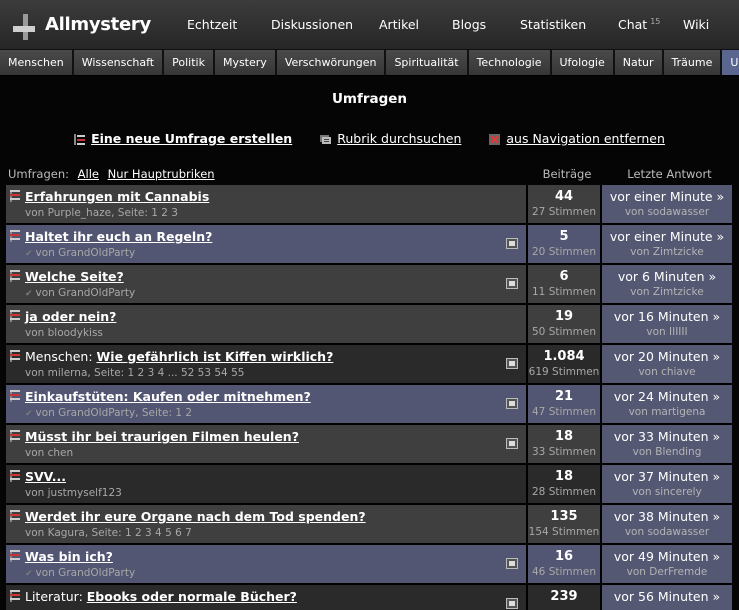  Describe the element at coordinates (667, 485) in the screenshot. I see `last-reply-cell: vor 37 Minuten » von sincerely` at that location.